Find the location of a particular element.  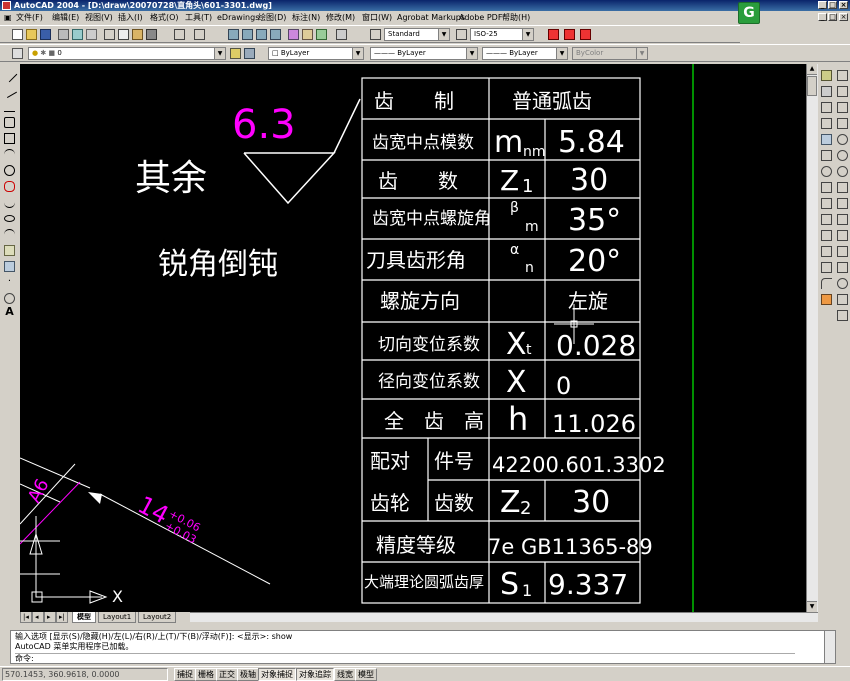

insert-block-icon is located at coordinates (9, 250).